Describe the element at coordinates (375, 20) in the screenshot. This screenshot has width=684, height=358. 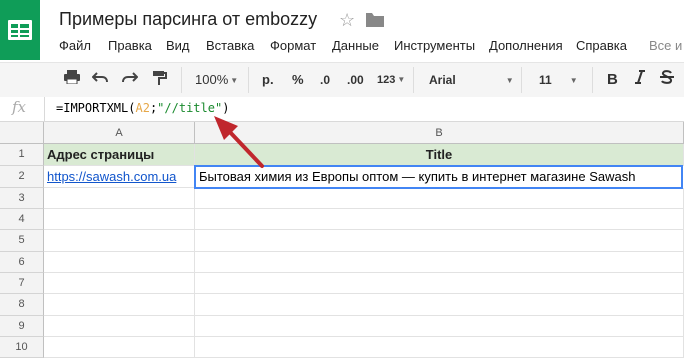
I see `folder-icon` at that location.